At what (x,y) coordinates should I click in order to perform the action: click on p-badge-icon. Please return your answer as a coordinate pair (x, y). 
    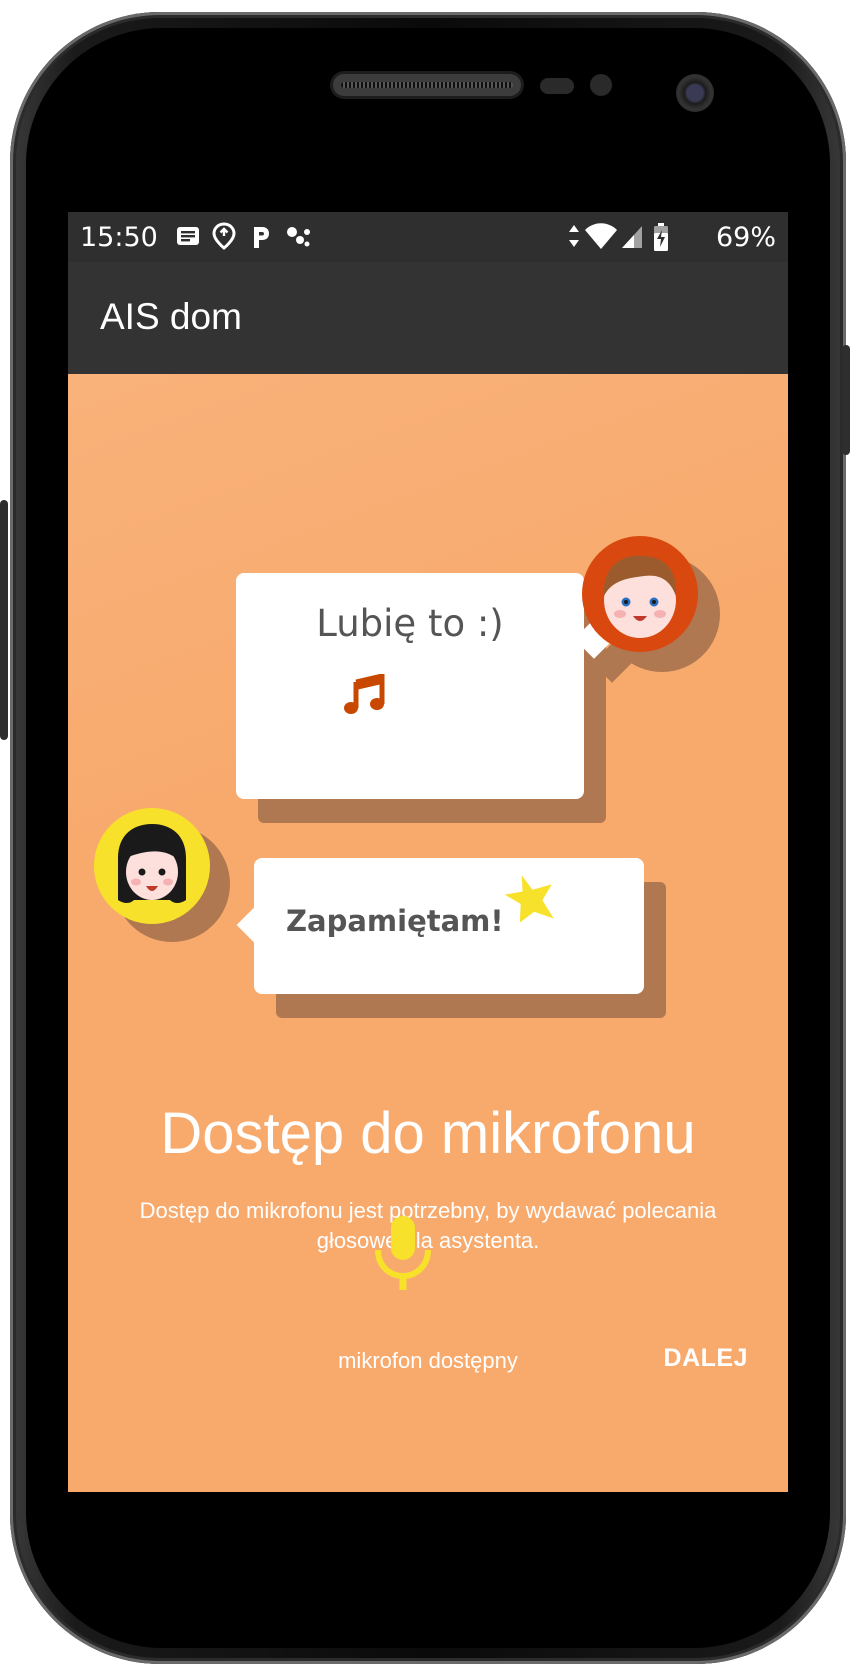
    Looking at the image, I should click on (261, 237).